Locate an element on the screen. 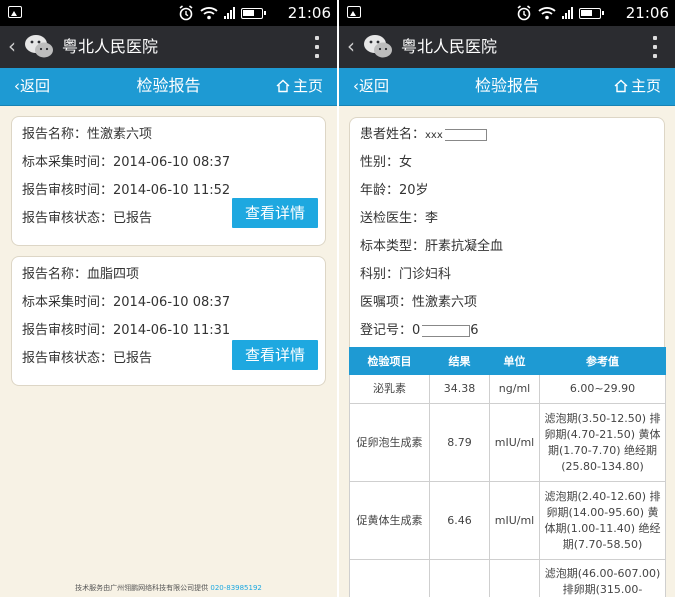  result-cell: 34.38 is located at coordinates (459, 389).